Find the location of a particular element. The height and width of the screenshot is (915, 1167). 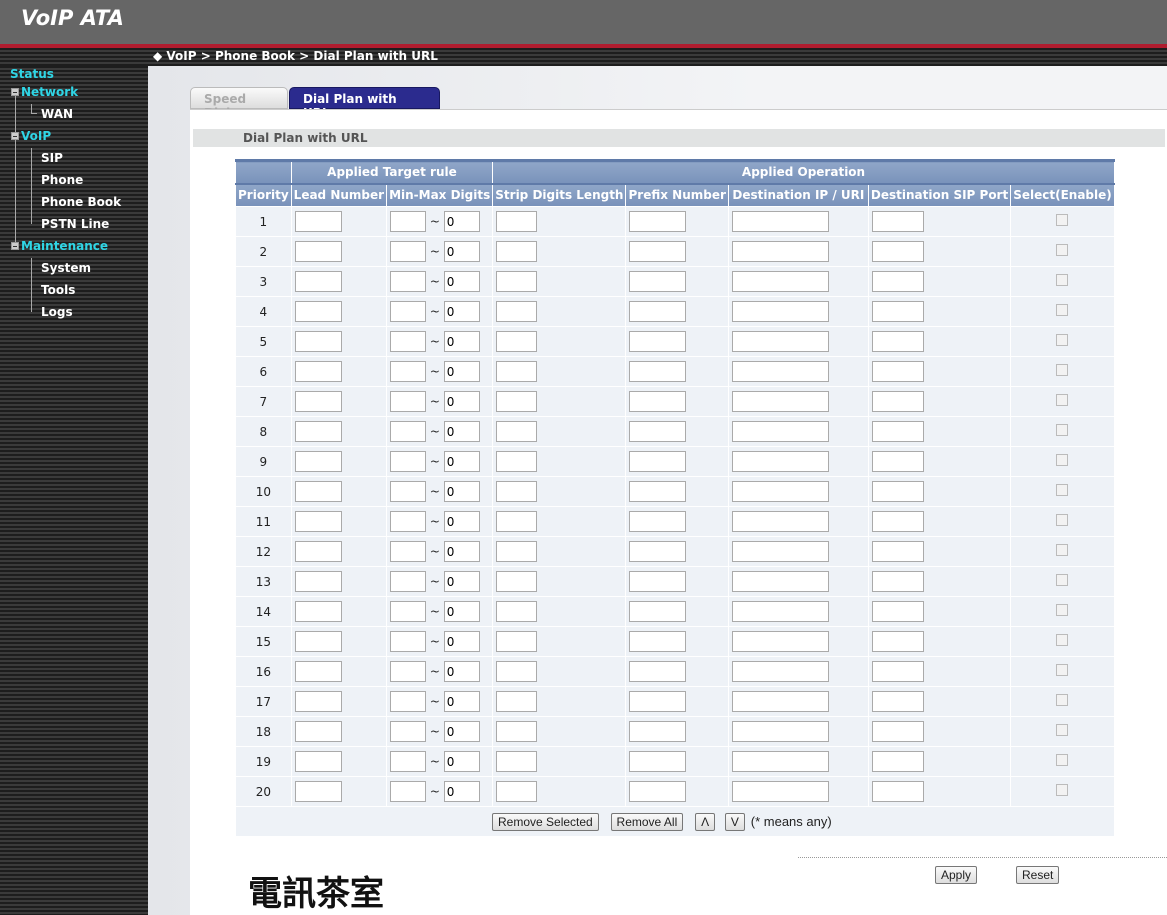

reset-button: Reset is located at coordinates (1038, 875).